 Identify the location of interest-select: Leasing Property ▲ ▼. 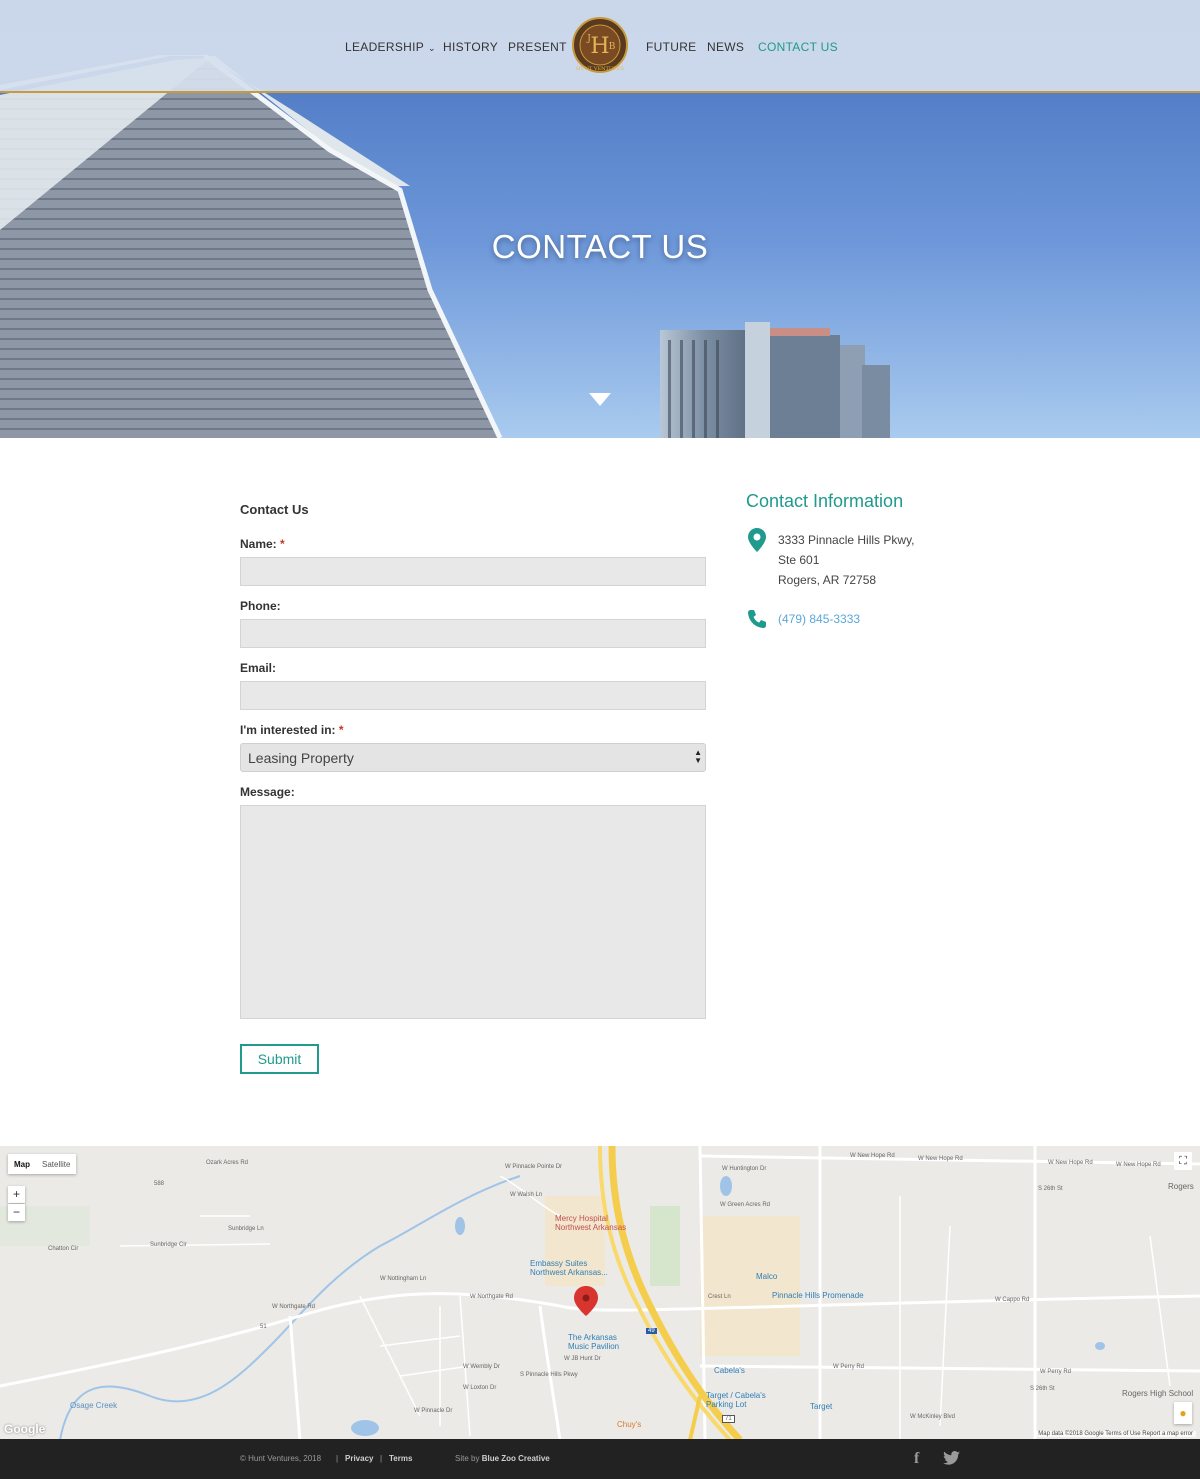
(473, 757).